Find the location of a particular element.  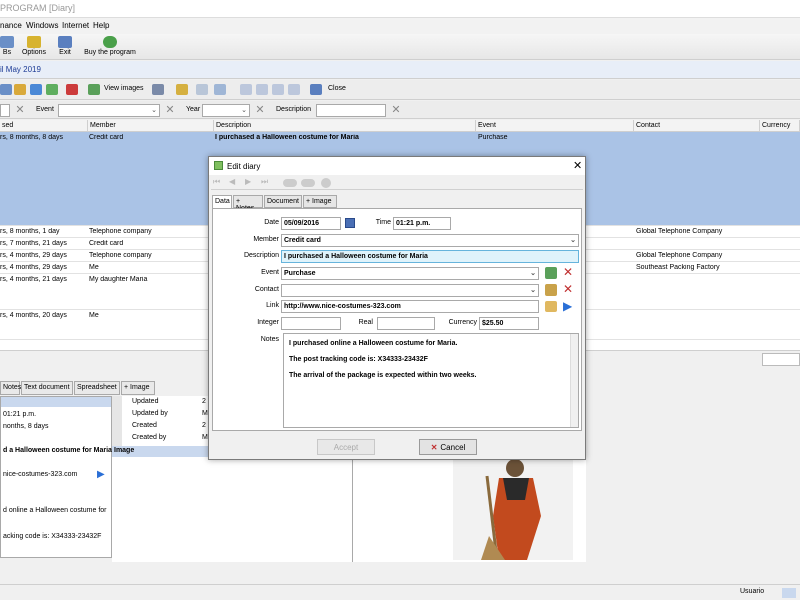

cancel-button: ✕ Cancel is located at coordinates (448, 447).